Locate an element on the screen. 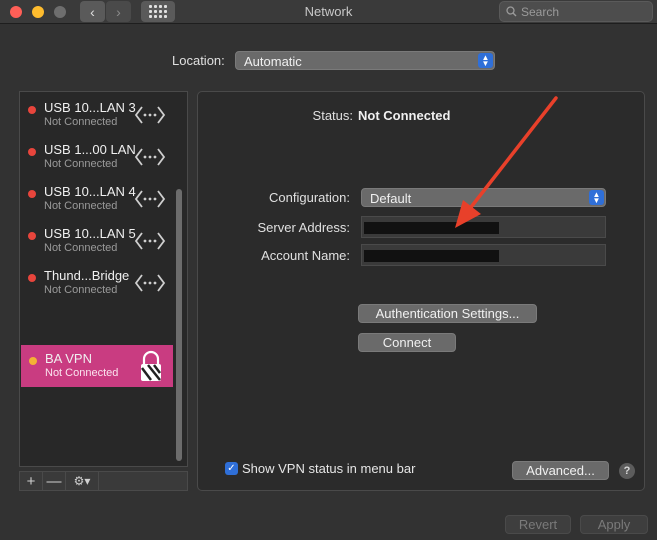 The width and height of the screenshot is (657, 540). service-name: USB 1...00 LAN is located at coordinates (90, 149).